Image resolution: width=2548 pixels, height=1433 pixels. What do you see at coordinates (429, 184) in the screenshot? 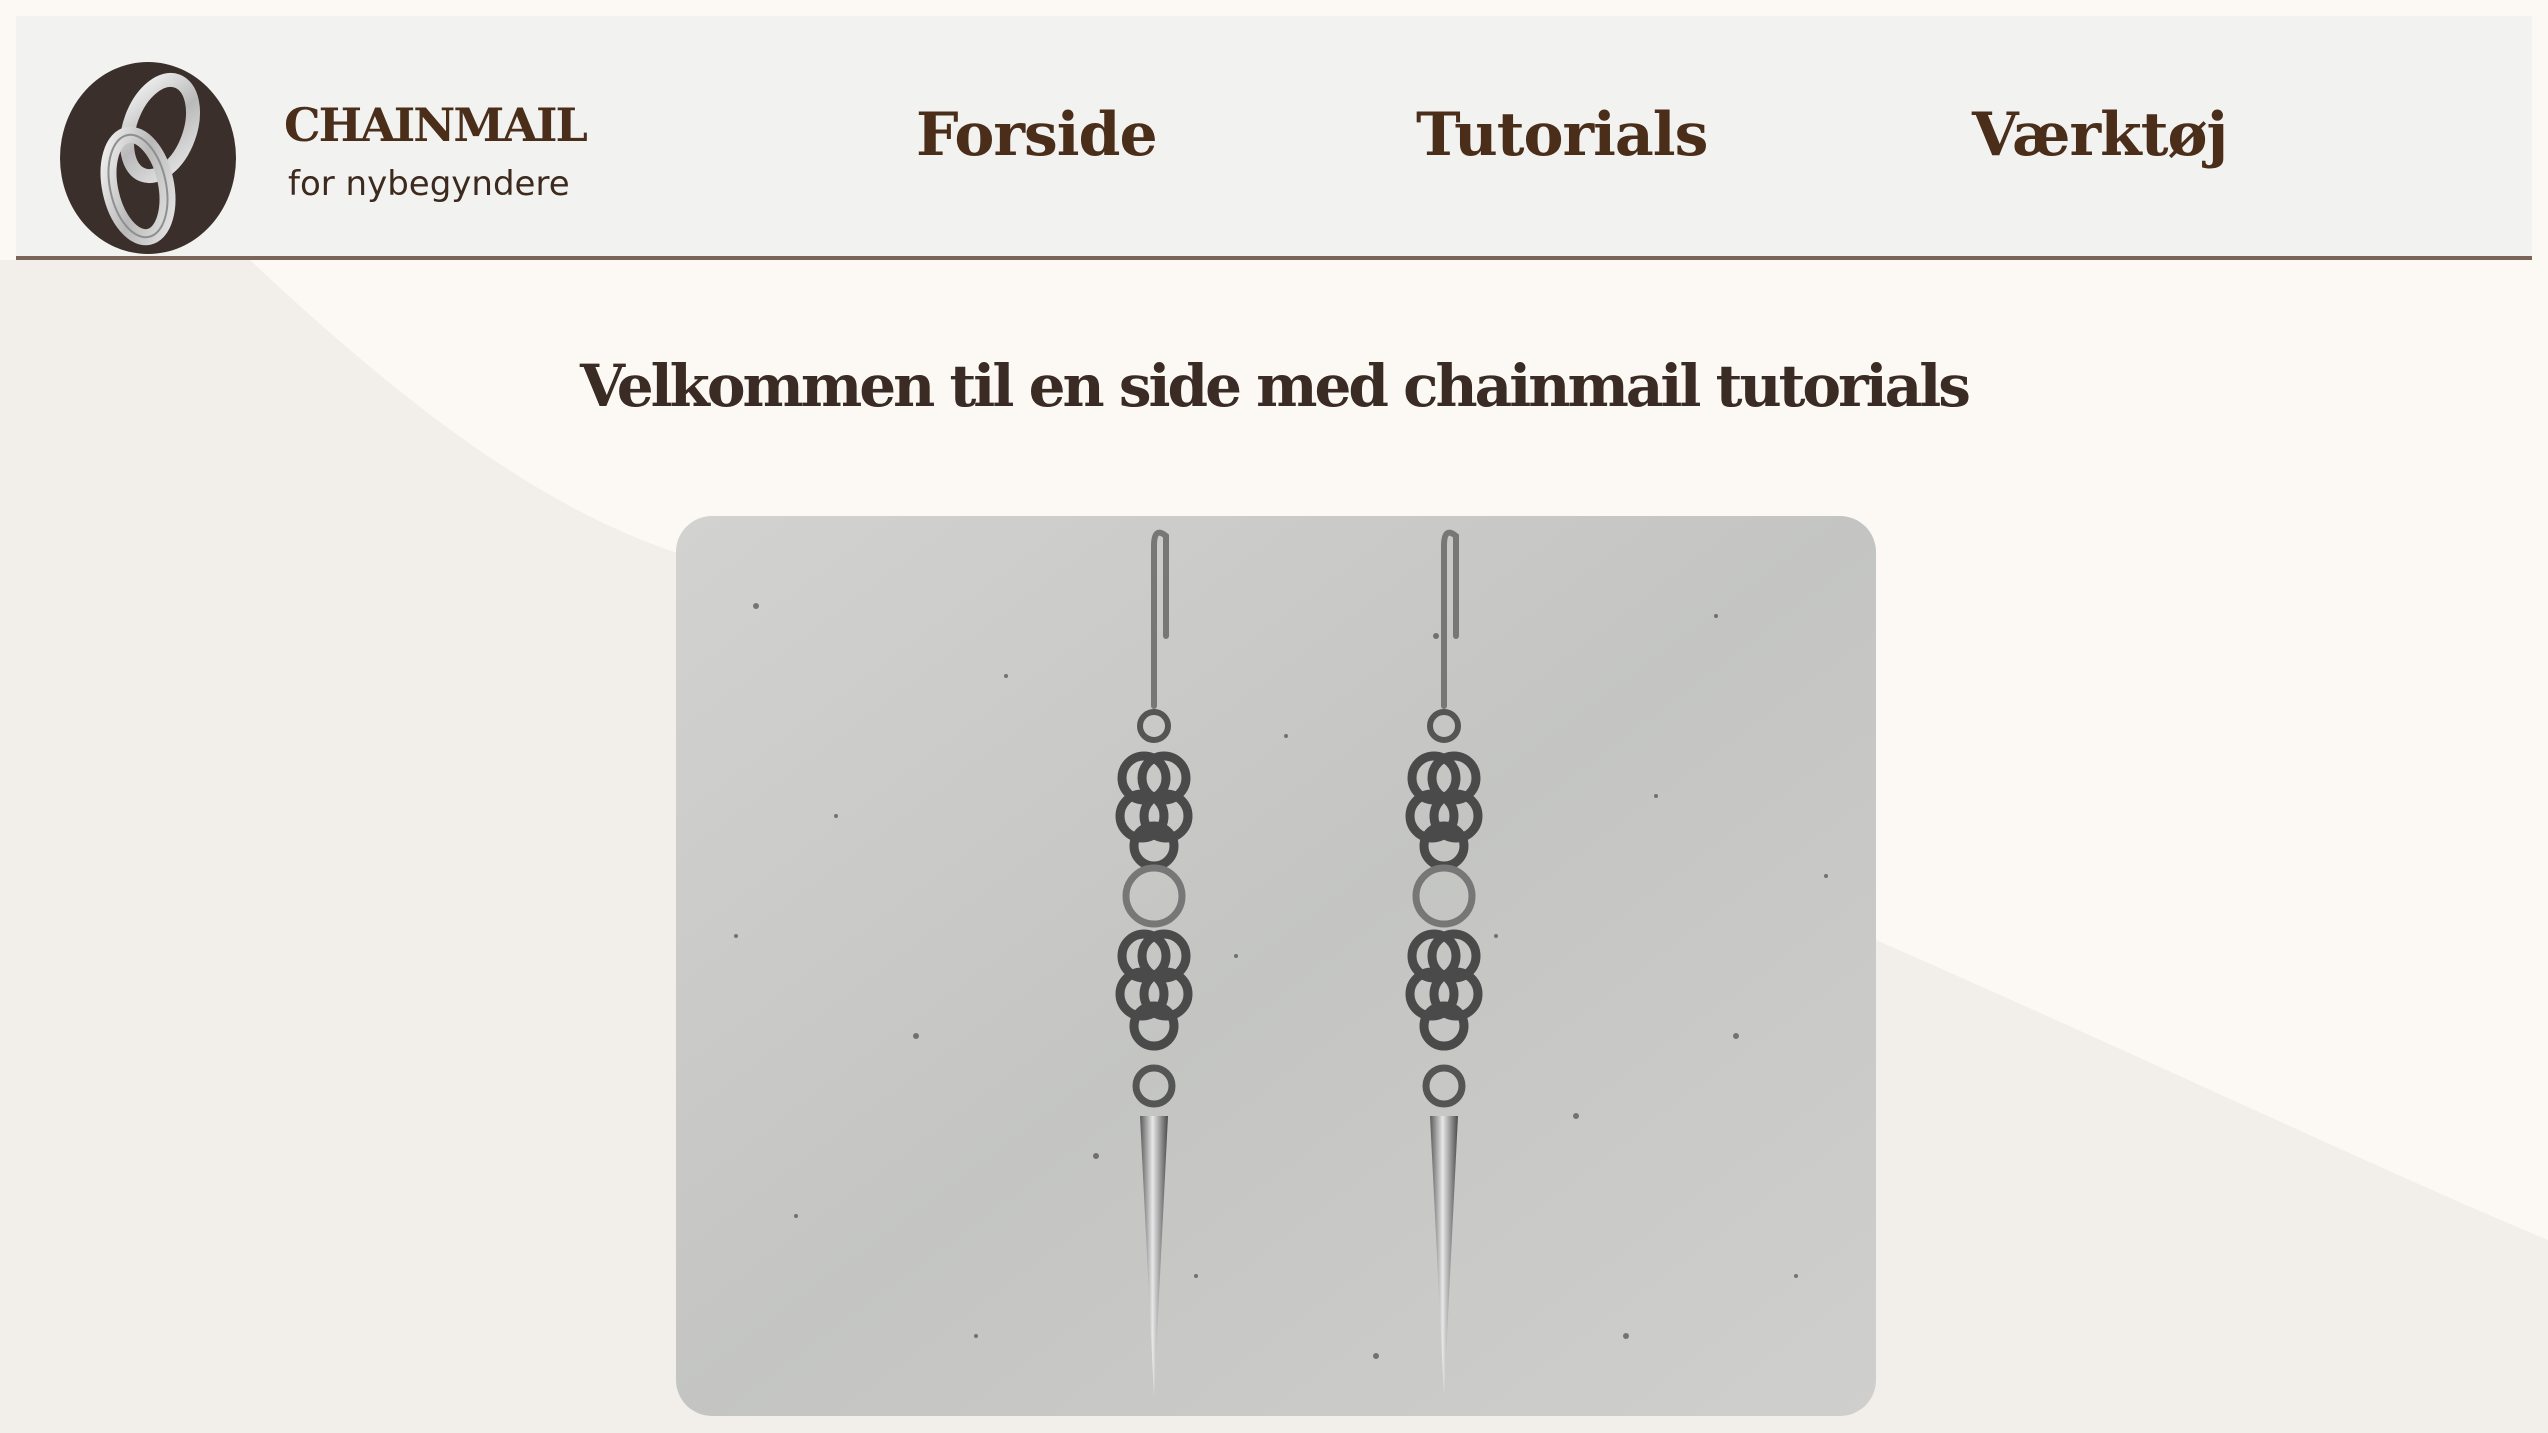
I see `brand-subtitle: for nybegyndere` at bounding box center [429, 184].